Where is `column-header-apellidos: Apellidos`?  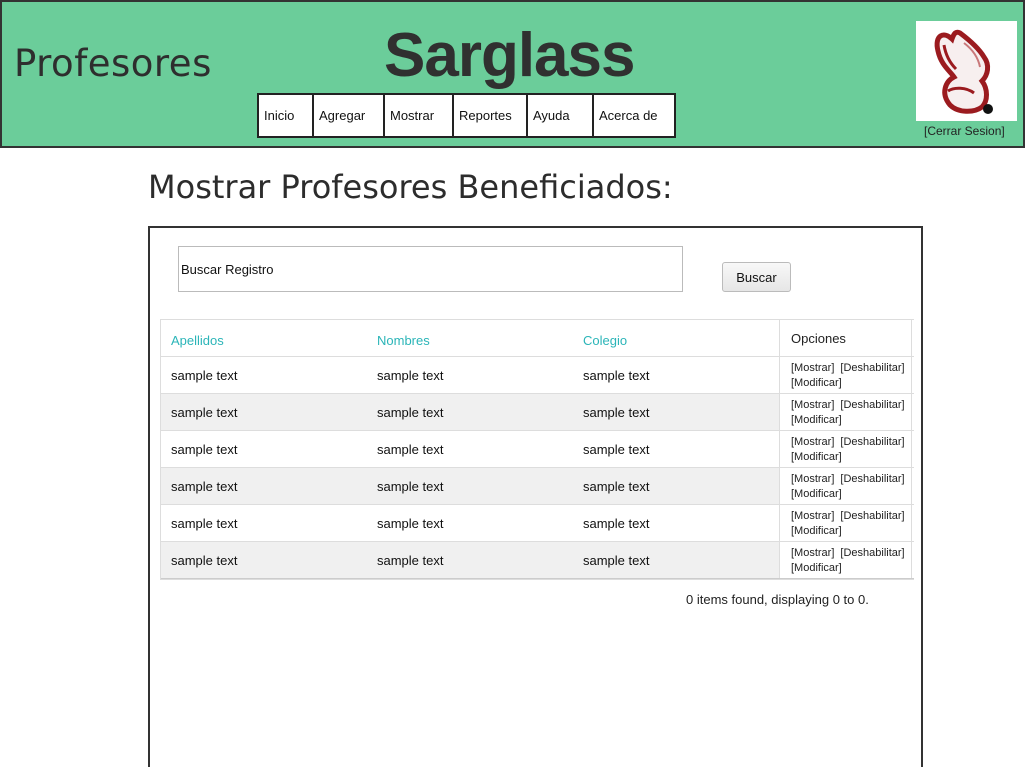 column-header-apellidos: Apellidos is located at coordinates (264, 338).